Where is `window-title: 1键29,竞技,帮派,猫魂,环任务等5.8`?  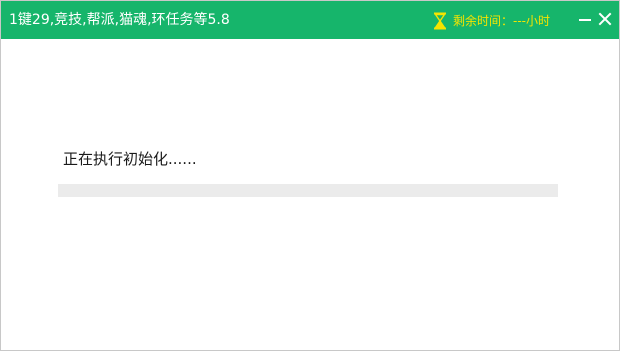
window-title: 1键29,竞技,帮派,猫魂,环任务等5.8 is located at coordinates (119, 20).